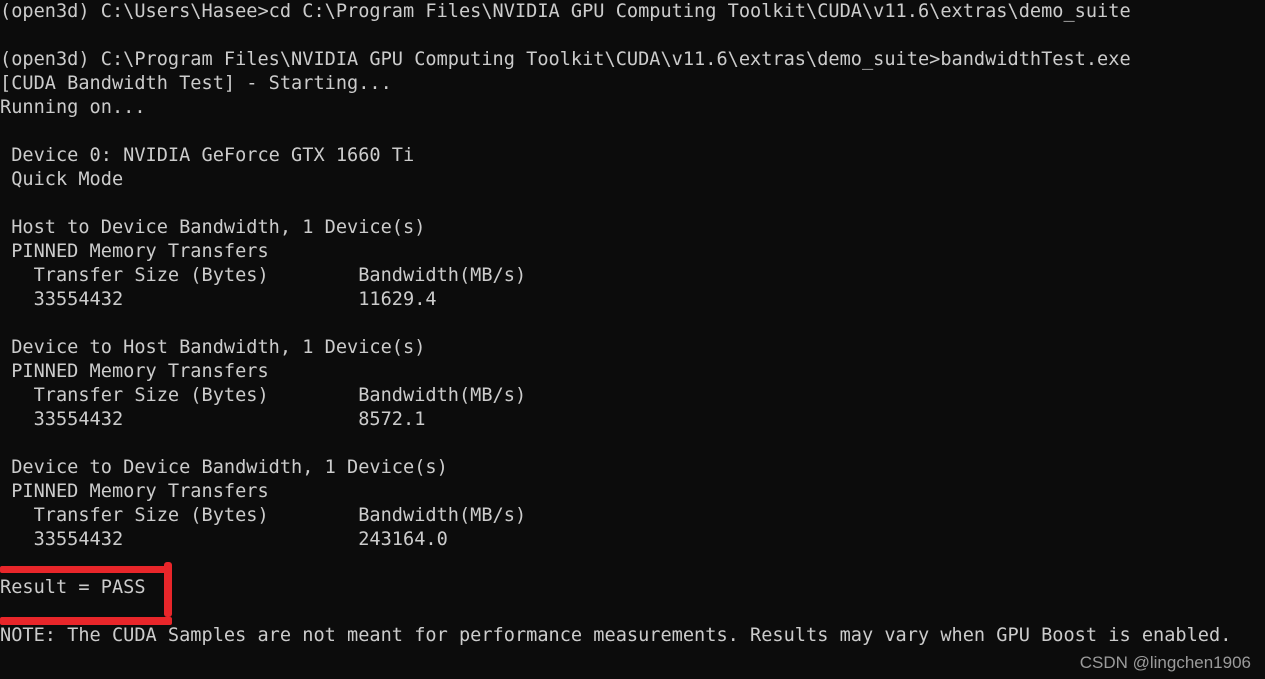 The width and height of the screenshot is (1265, 679). Describe the element at coordinates (168, 589) in the screenshot. I see `red-annotation-right-line` at that location.